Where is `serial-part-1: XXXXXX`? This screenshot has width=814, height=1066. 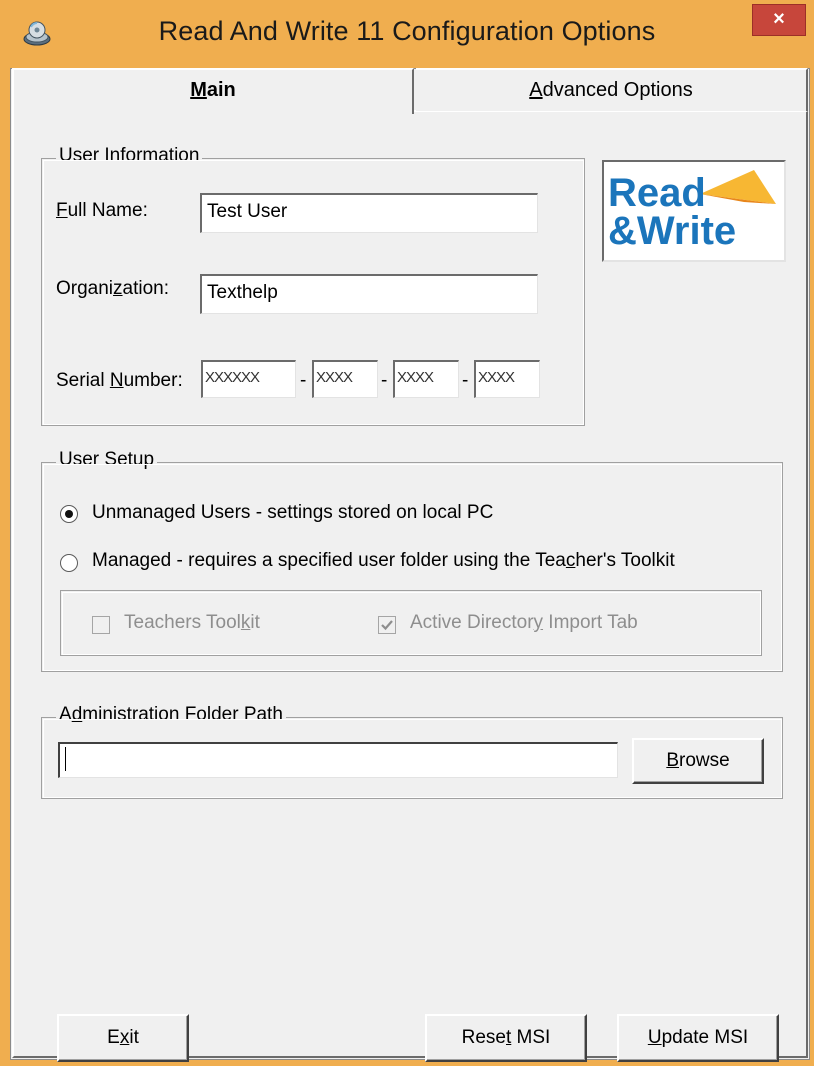
serial-part-1: XXXXXX is located at coordinates (232, 377).